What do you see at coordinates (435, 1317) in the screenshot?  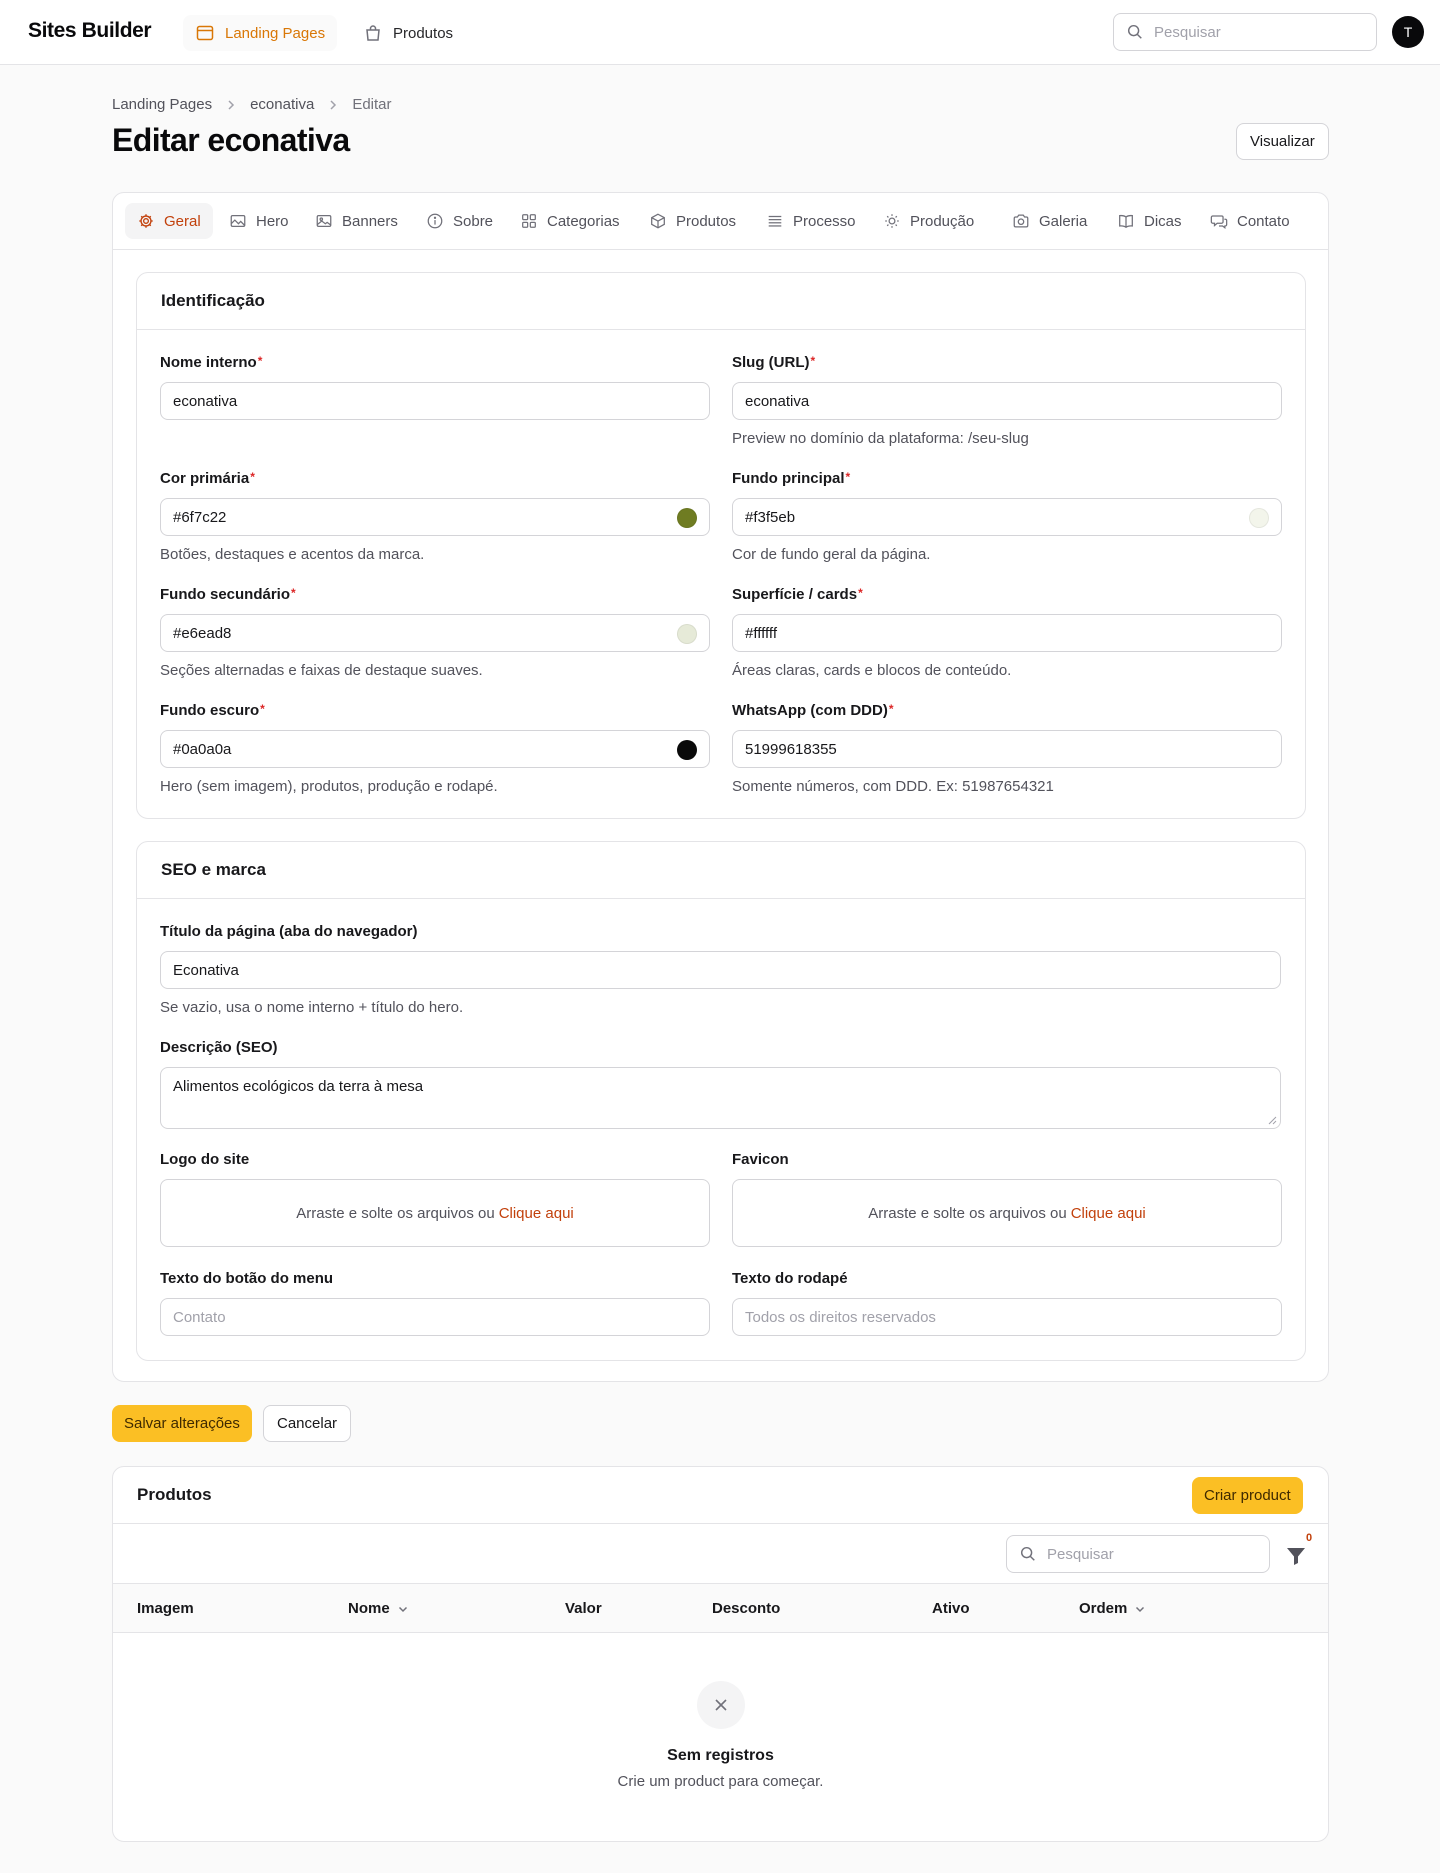 I see `texto-botao-menu-input` at bounding box center [435, 1317].